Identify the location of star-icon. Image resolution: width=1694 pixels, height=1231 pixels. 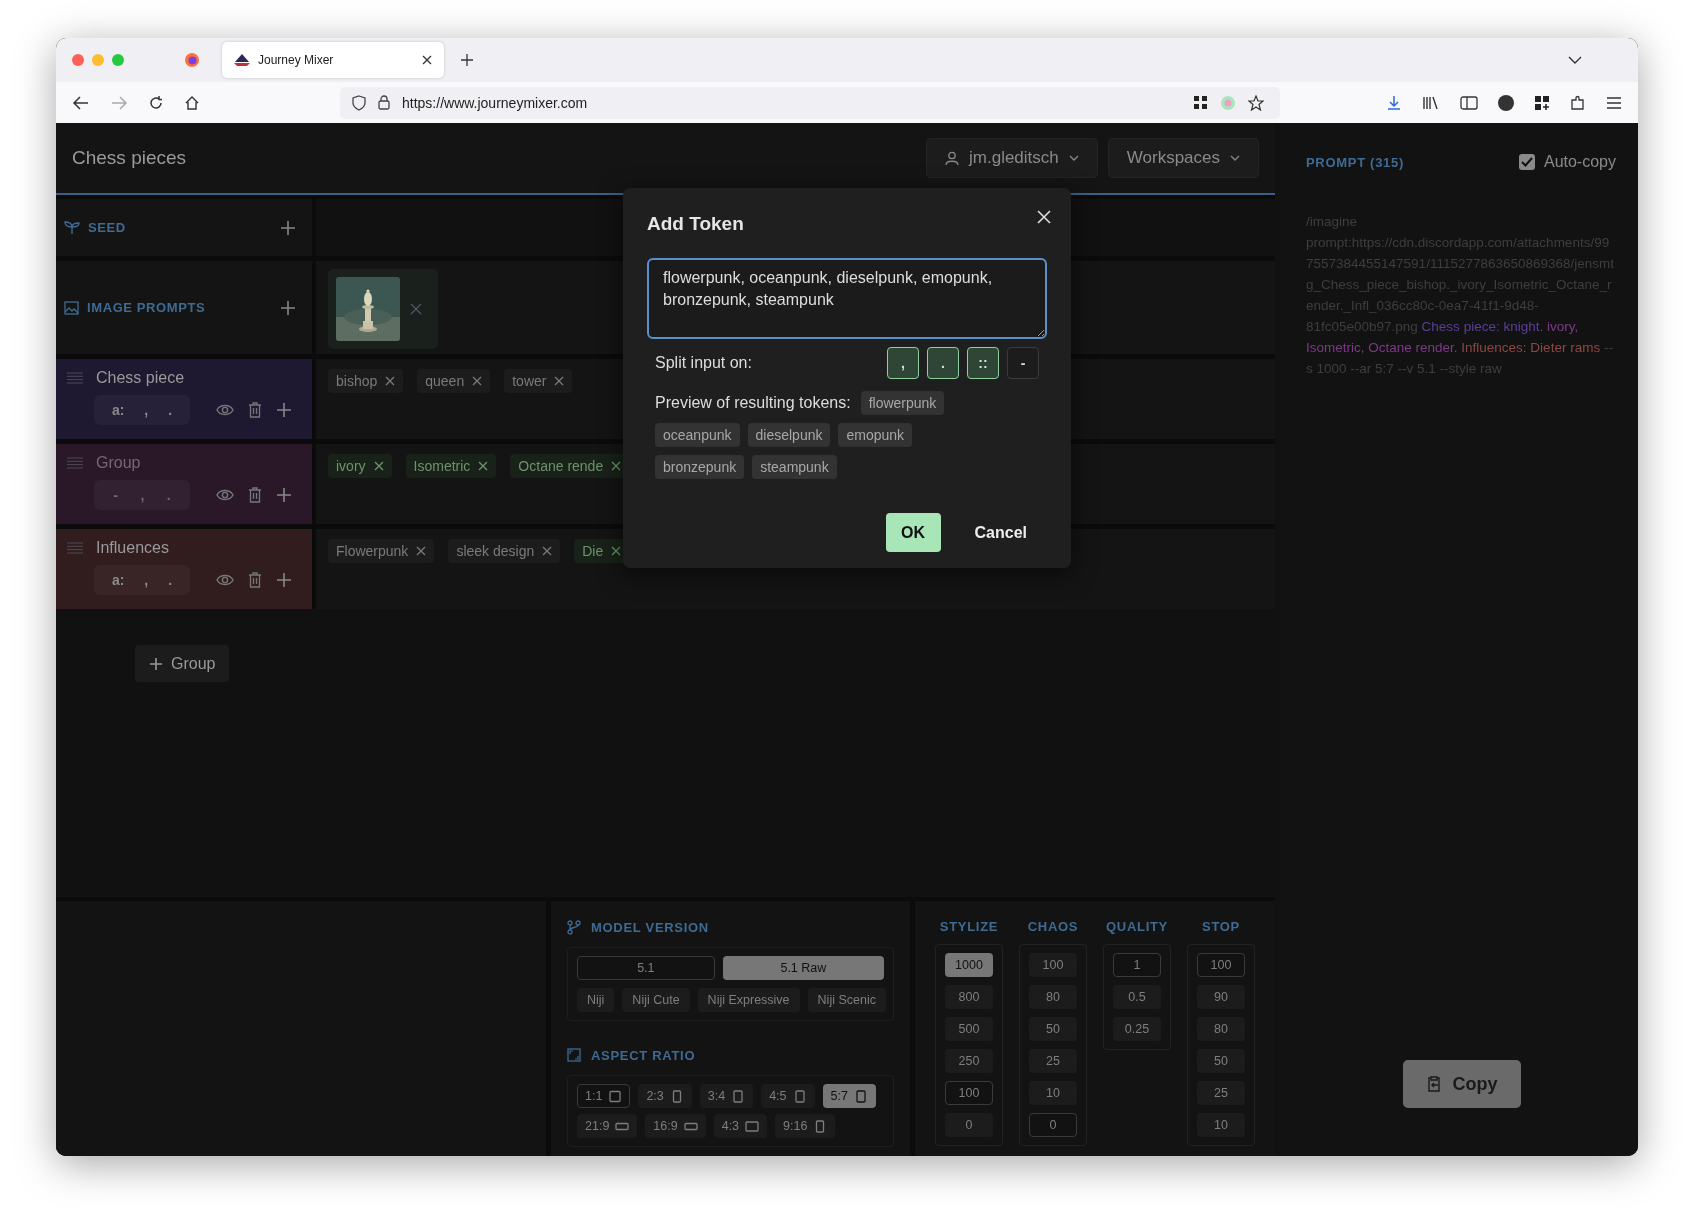
(1256, 102).